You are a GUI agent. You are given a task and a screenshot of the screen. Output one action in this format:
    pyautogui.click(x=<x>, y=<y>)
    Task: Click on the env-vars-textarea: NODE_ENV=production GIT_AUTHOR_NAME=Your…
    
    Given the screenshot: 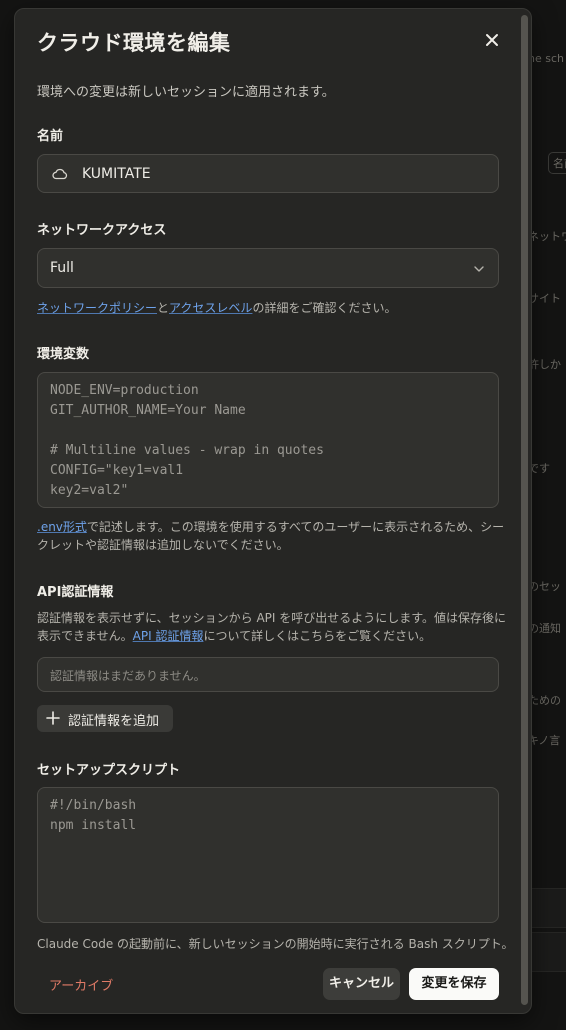 What is the action you would take?
    pyautogui.click(x=268, y=440)
    